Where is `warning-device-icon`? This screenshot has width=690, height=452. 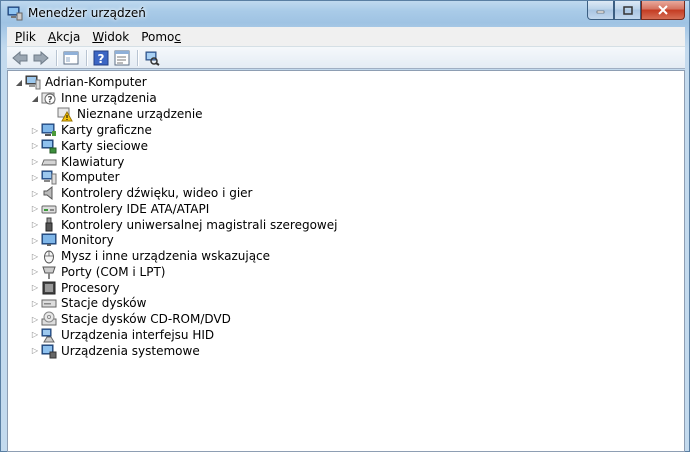
warning-device-icon is located at coordinates (65, 114).